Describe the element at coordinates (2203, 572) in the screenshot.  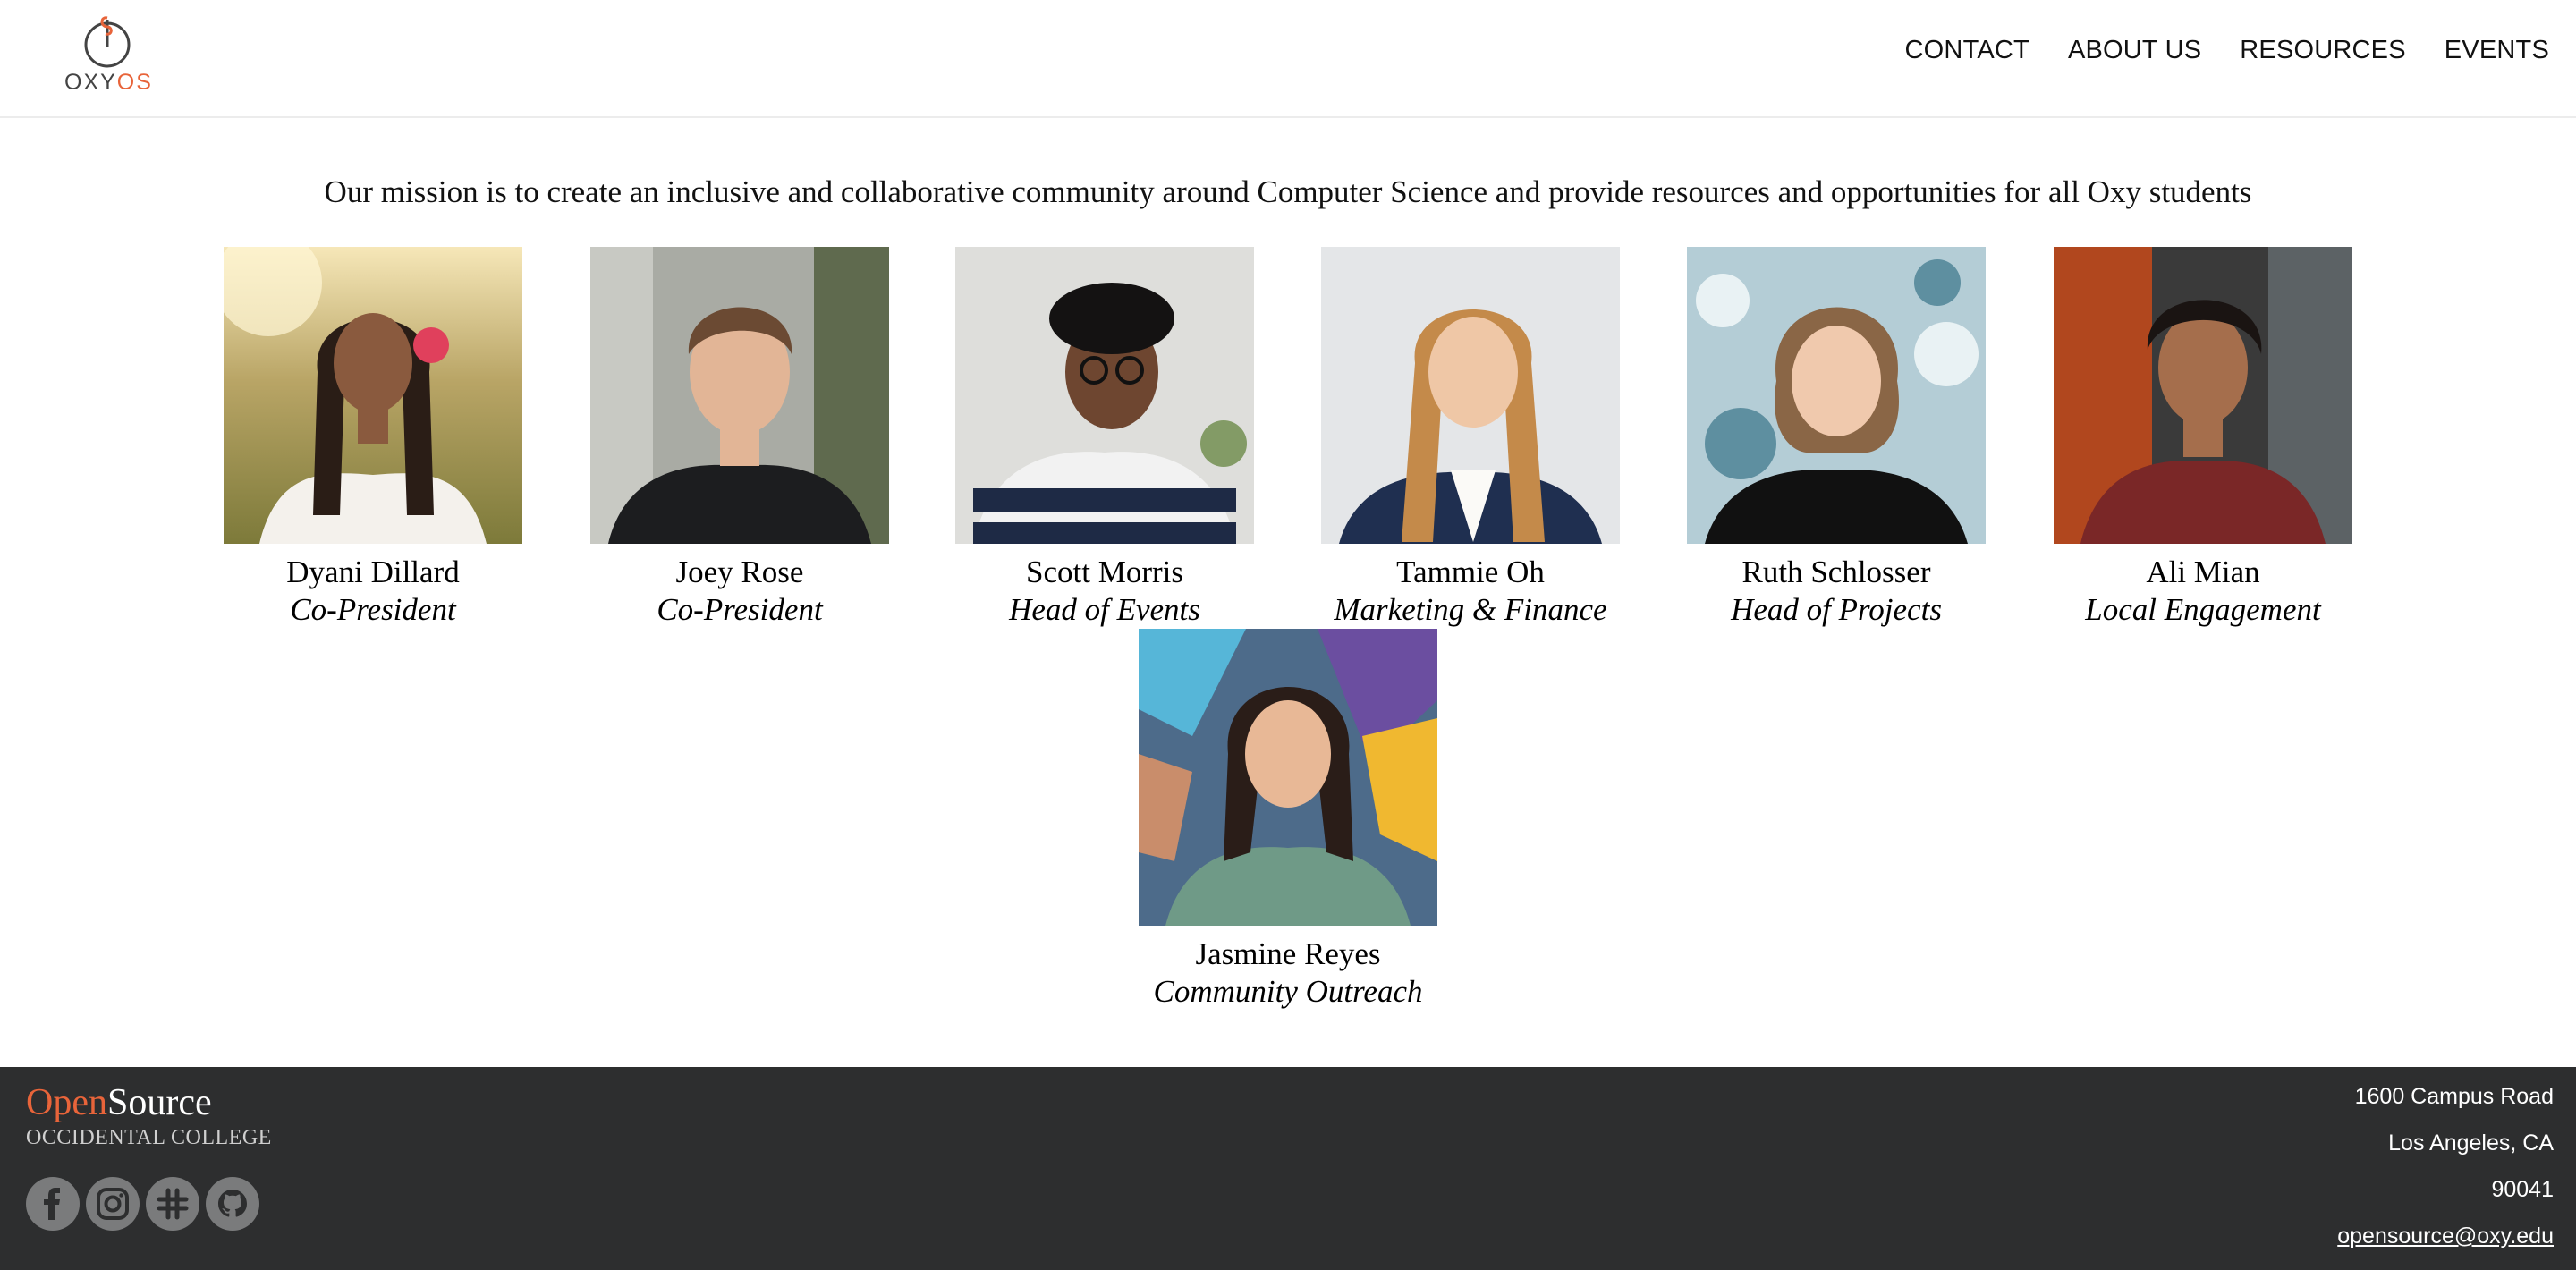
I see `member-name: Ali Mian` at that location.